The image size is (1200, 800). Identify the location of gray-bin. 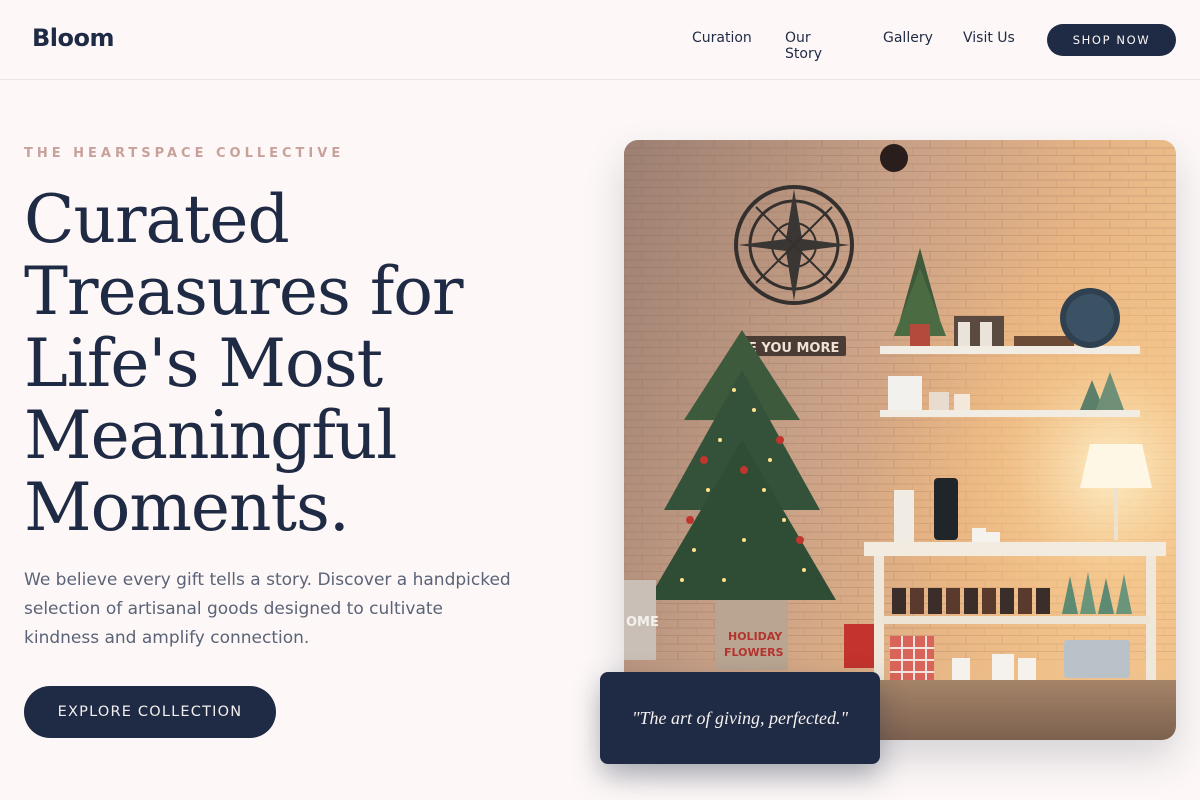
(1097, 659).